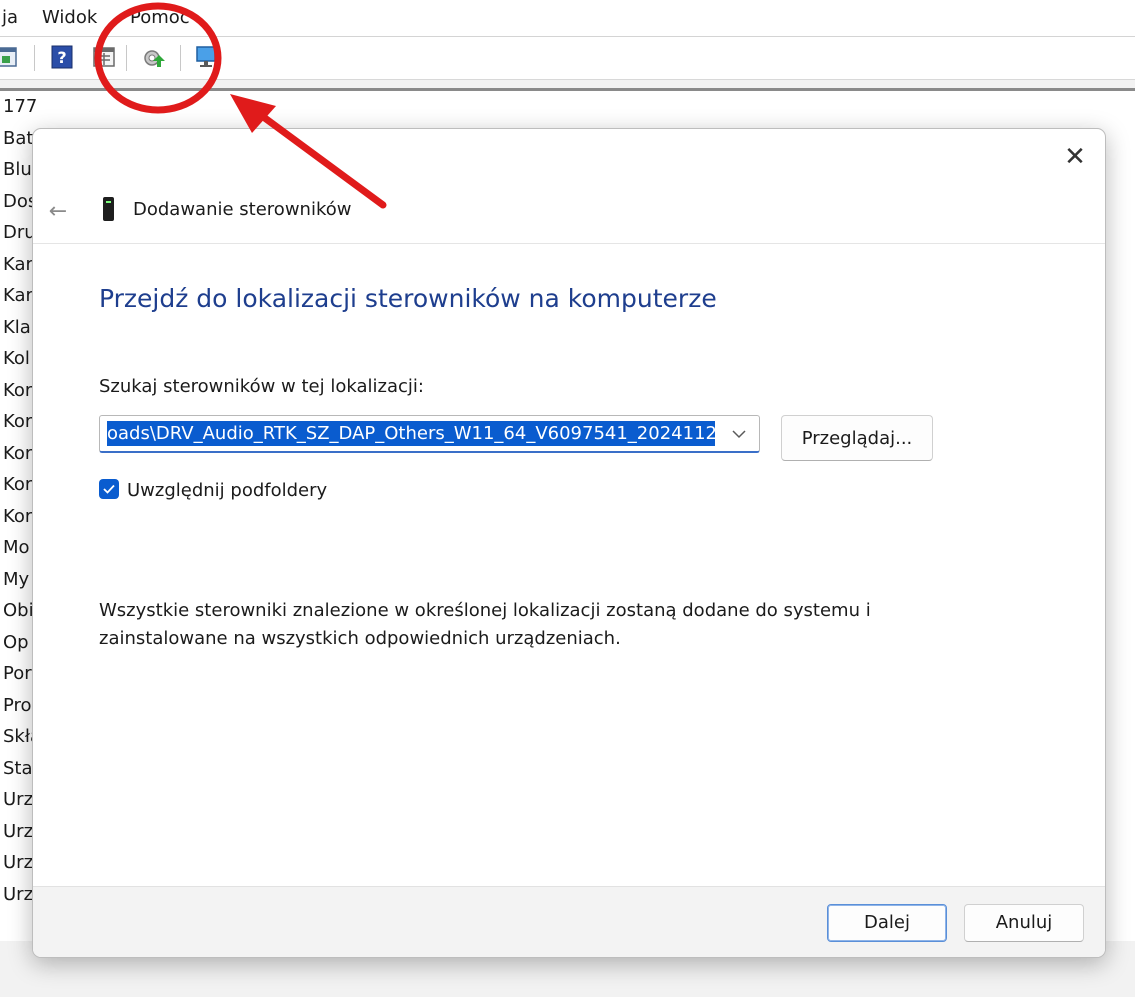  What do you see at coordinates (261, 386) in the screenshot?
I see `location-label: Szukaj sterowników w tej lokalizacji:` at bounding box center [261, 386].